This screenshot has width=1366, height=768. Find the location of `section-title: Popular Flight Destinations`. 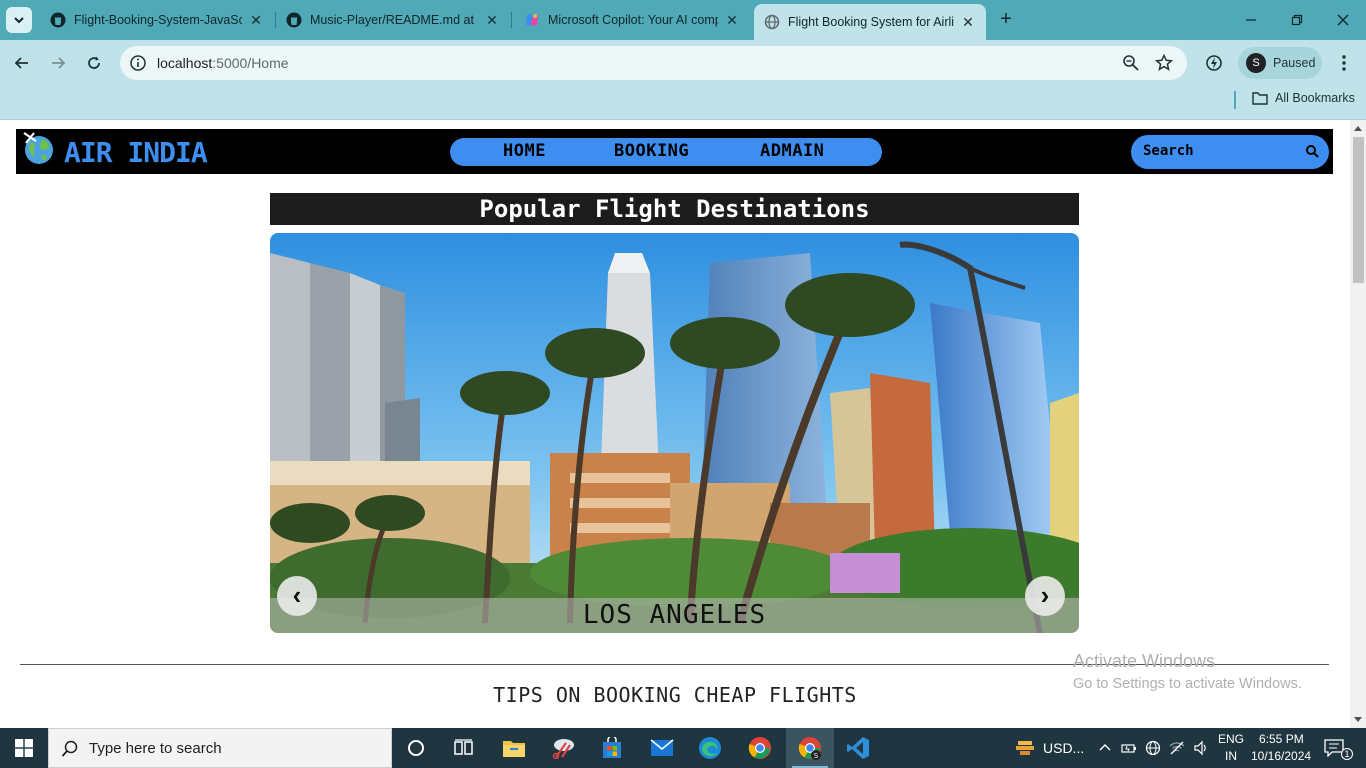

section-title: Popular Flight Destinations is located at coordinates (674, 209).